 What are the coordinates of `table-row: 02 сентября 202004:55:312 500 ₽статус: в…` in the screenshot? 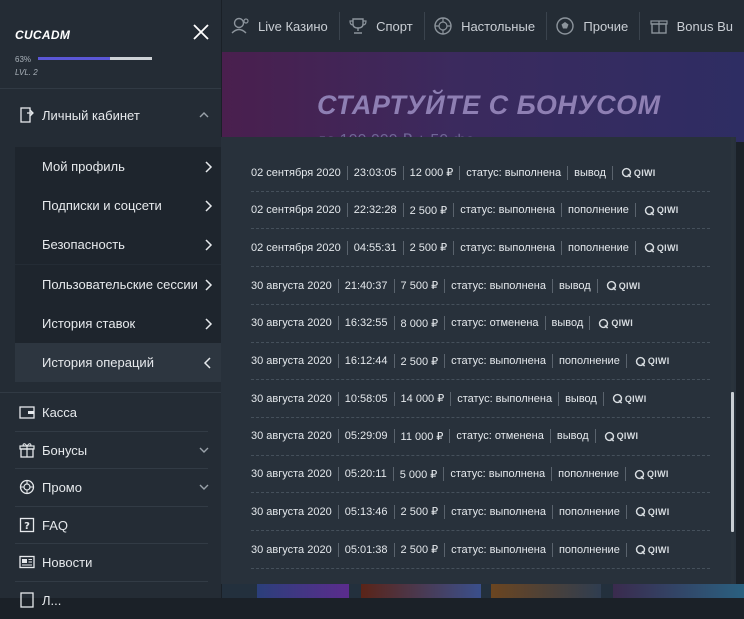 It's located at (480, 247).